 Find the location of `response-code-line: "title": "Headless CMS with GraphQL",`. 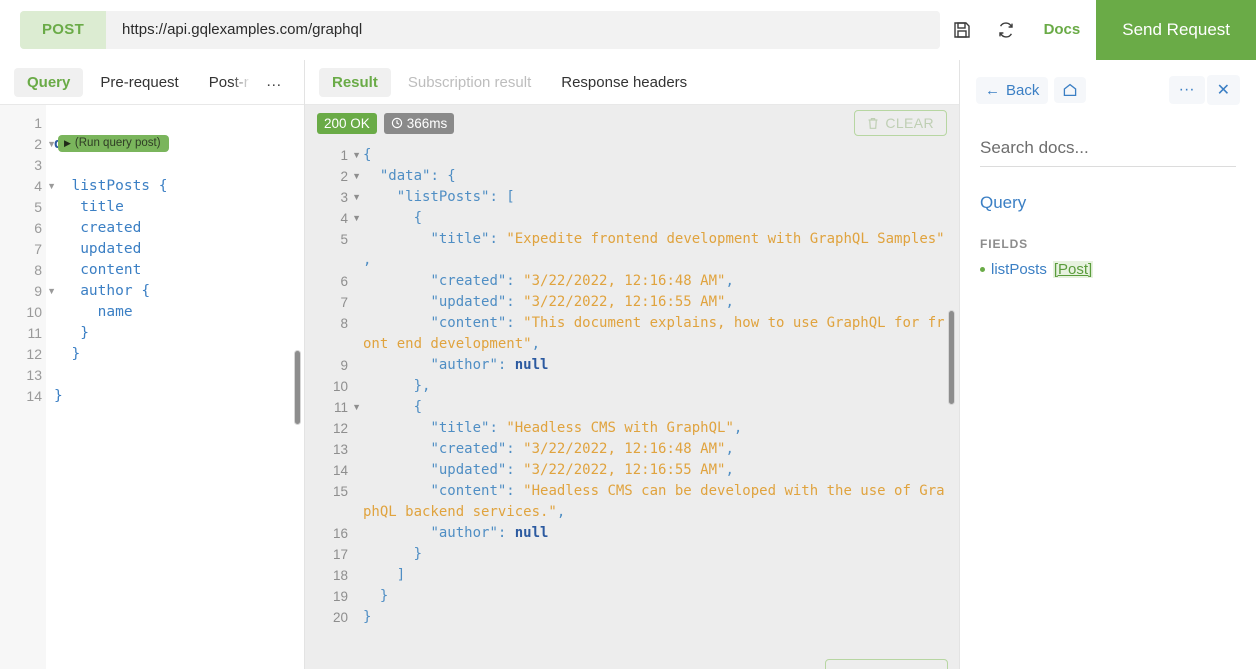

response-code-line: "title": "Headless CMS with GraphQL", is located at coordinates (586, 428).